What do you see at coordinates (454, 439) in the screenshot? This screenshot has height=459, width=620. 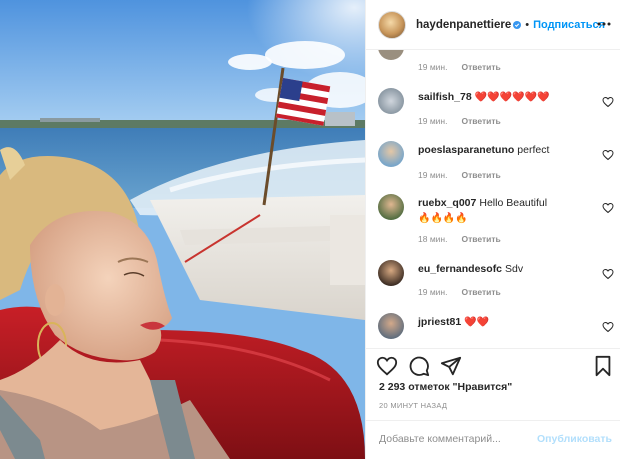 I see `comment-input` at bounding box center [454, 439].